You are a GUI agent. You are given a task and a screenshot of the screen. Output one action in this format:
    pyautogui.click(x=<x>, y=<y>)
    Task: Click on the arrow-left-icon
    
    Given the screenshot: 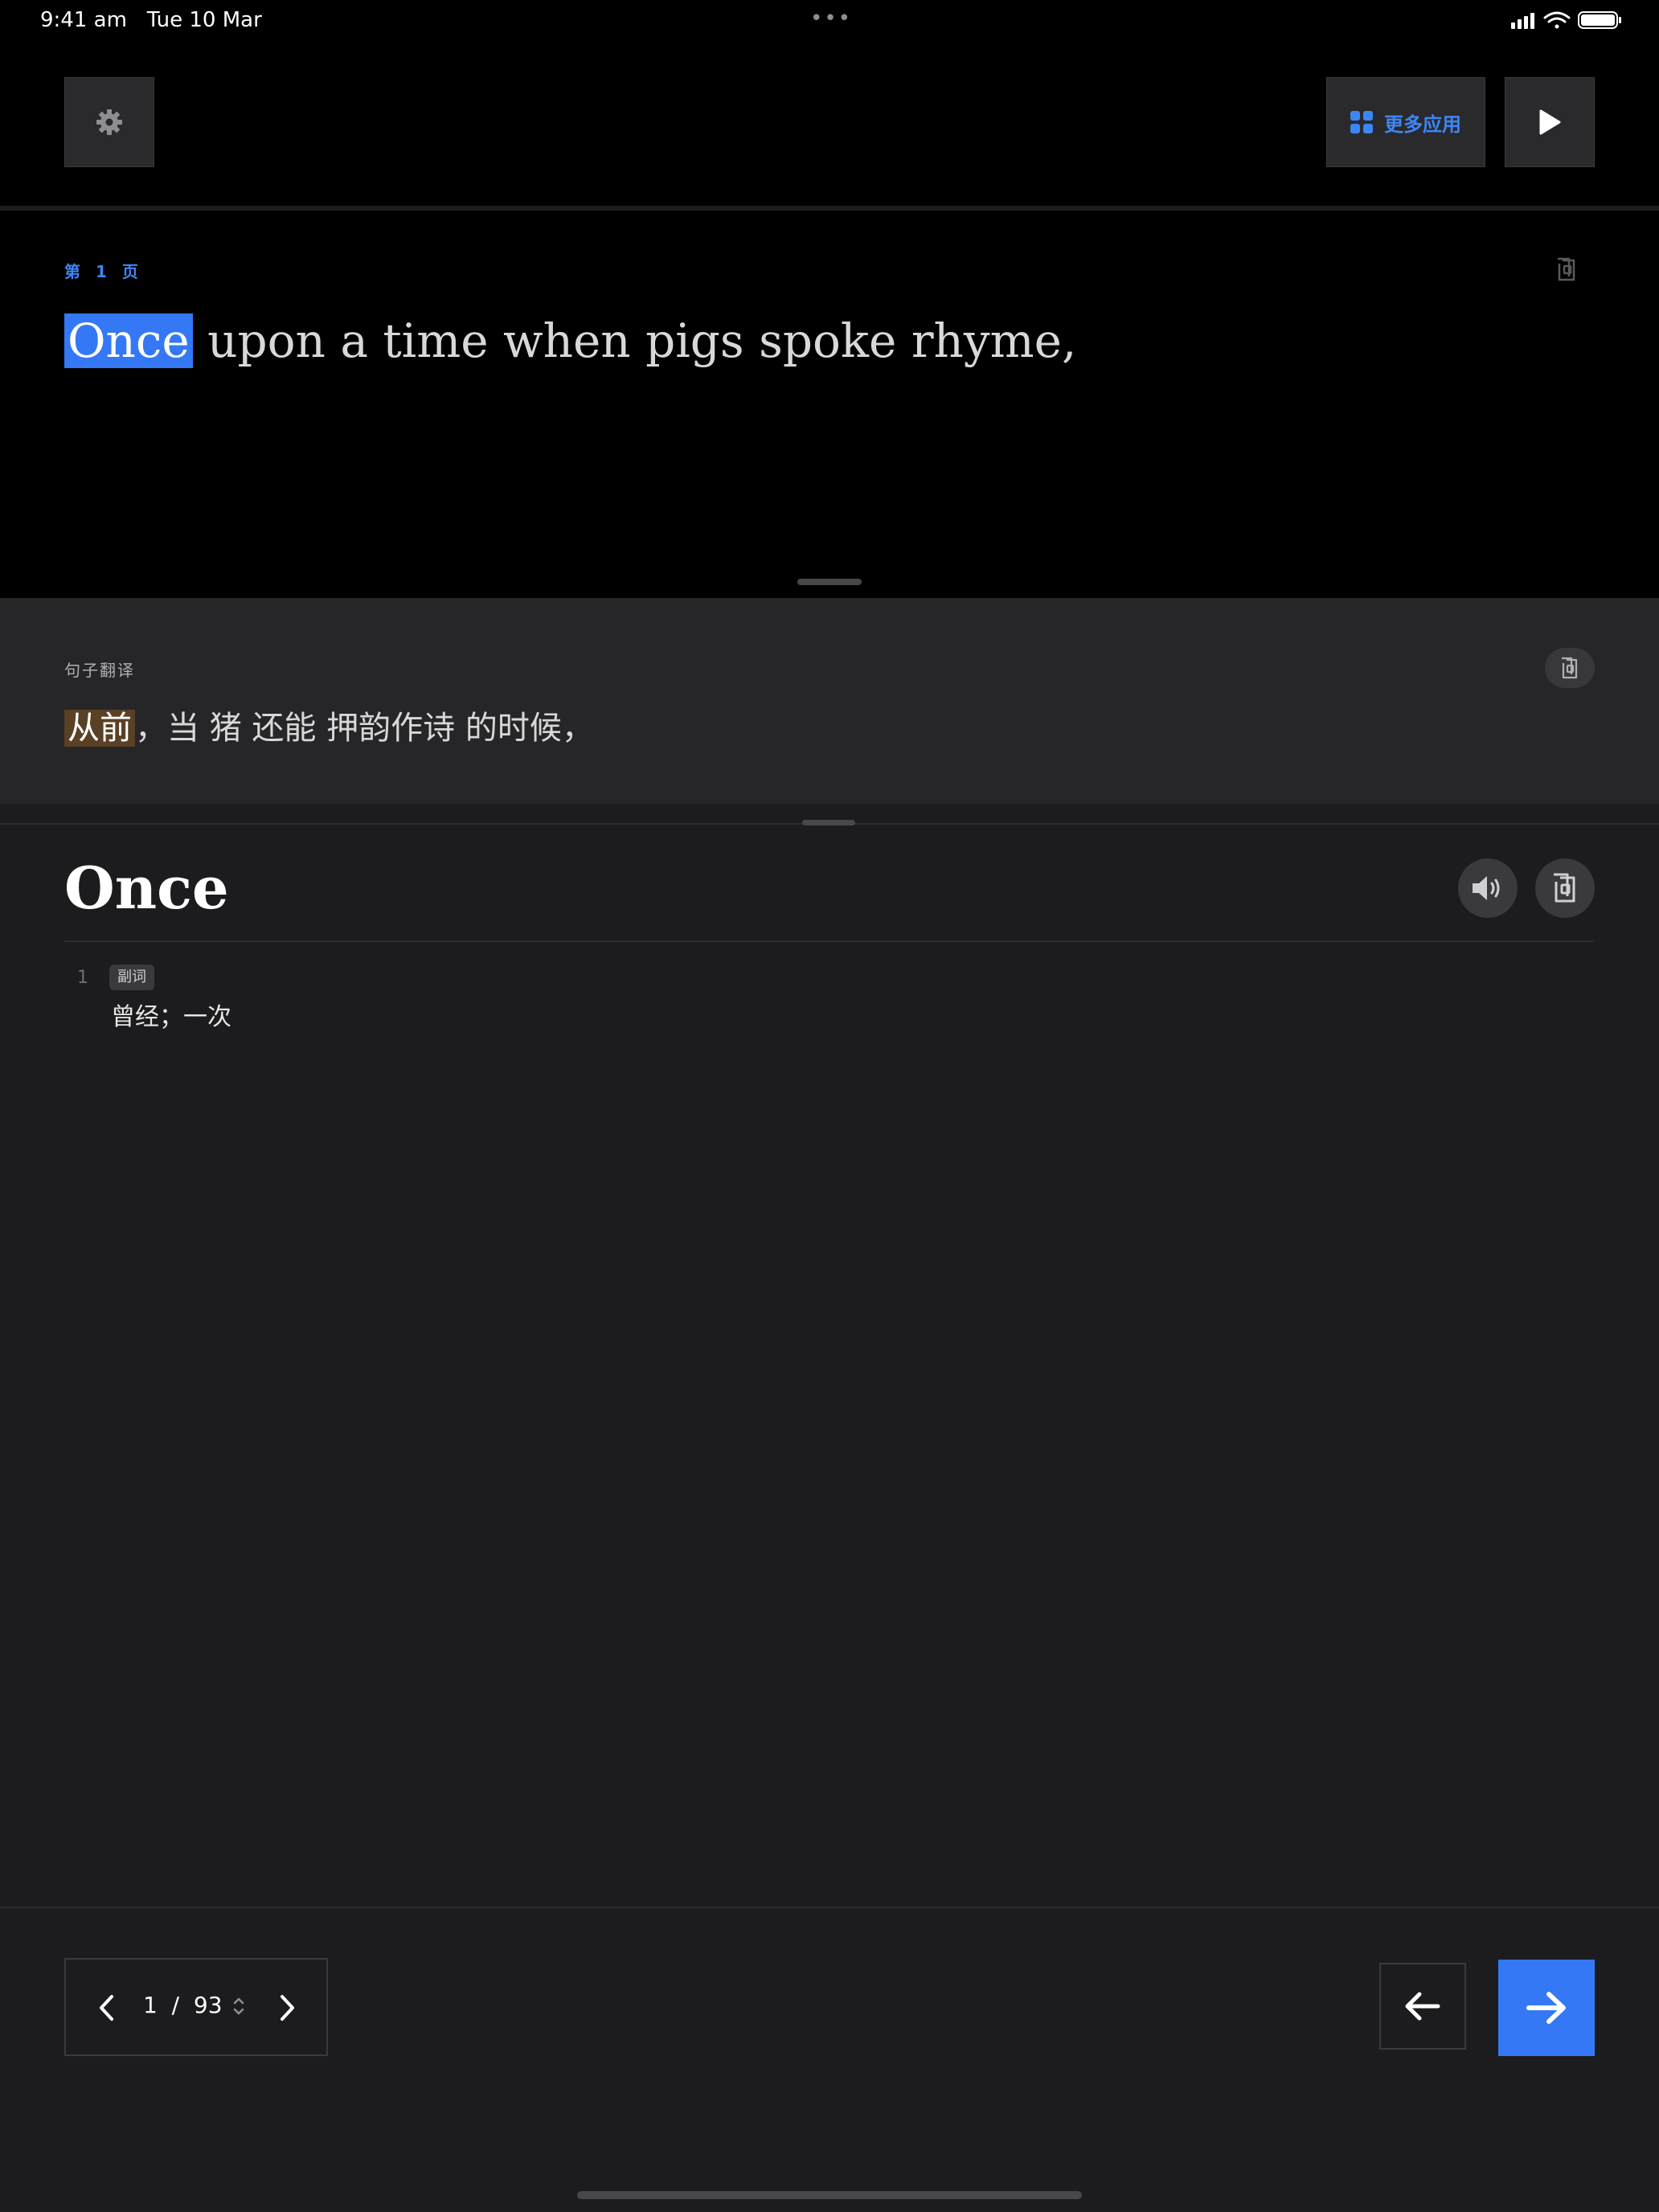 What is the action you would take?
    pyautogui.click(x=1422, y=2006)
    